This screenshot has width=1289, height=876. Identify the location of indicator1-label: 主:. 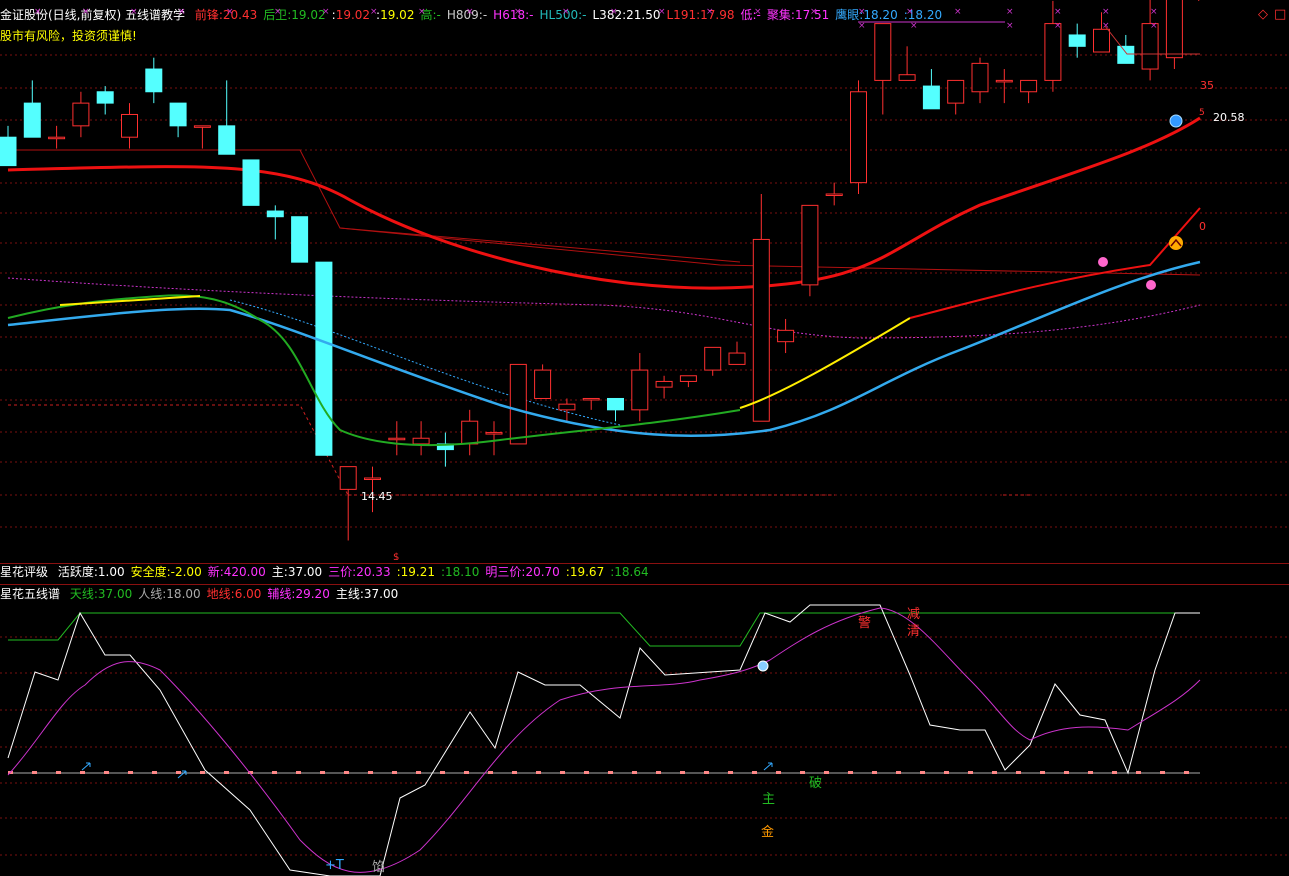
(279, 572).